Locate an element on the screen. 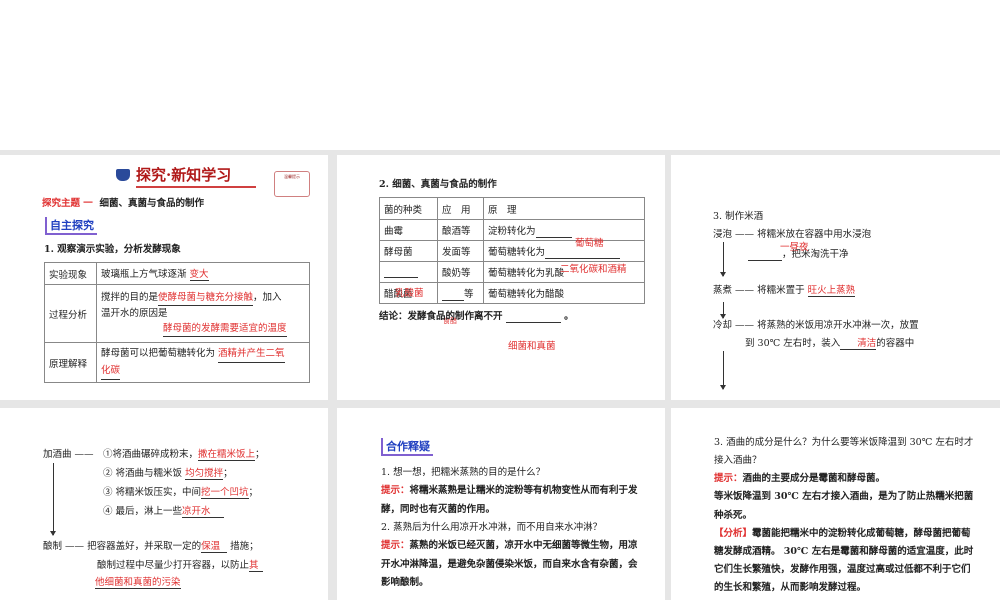 The height and width of the screenshot is (600, 1000). slide-heading: 3. 制作米酒 is located at coordinates (738, 216).